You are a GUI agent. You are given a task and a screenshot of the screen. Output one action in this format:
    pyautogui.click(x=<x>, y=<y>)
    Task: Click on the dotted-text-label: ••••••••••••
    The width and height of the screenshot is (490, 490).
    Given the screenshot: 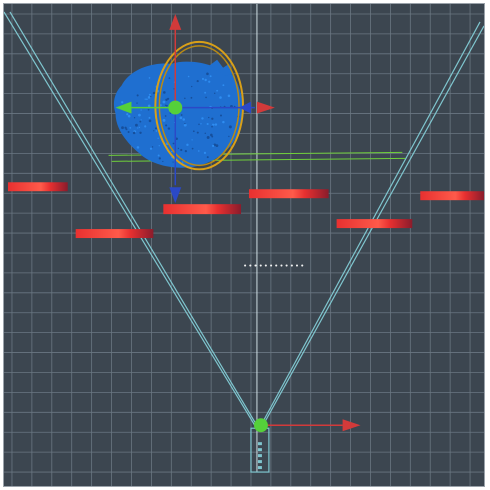 What is the action you would take?
    pyautogui.click(x=274, y=266)
    